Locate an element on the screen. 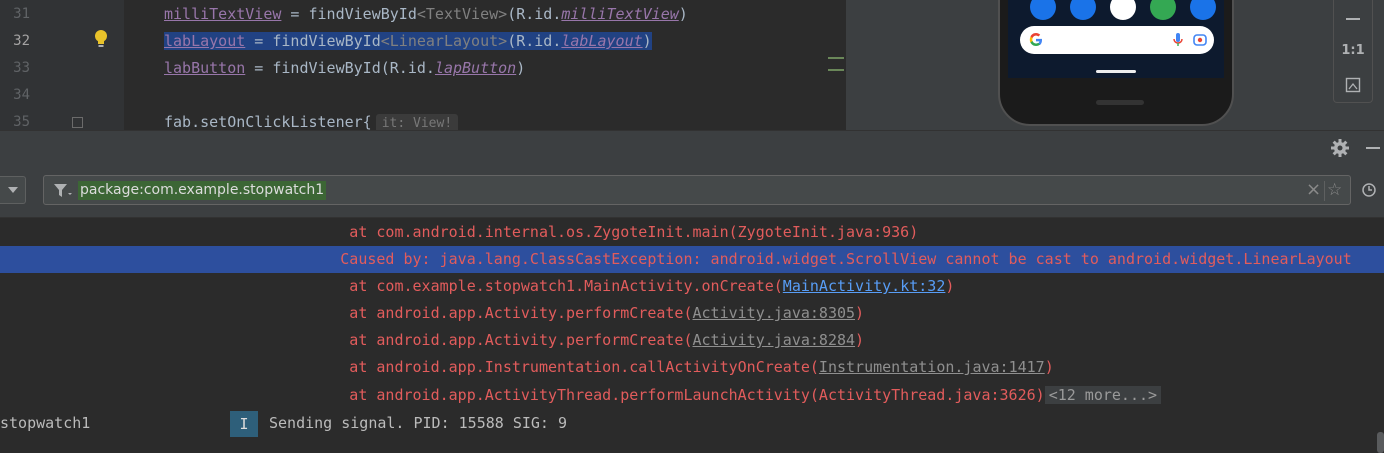 The image size is (1384, 453). google-g-icon is located at coordinates (1035, 39).